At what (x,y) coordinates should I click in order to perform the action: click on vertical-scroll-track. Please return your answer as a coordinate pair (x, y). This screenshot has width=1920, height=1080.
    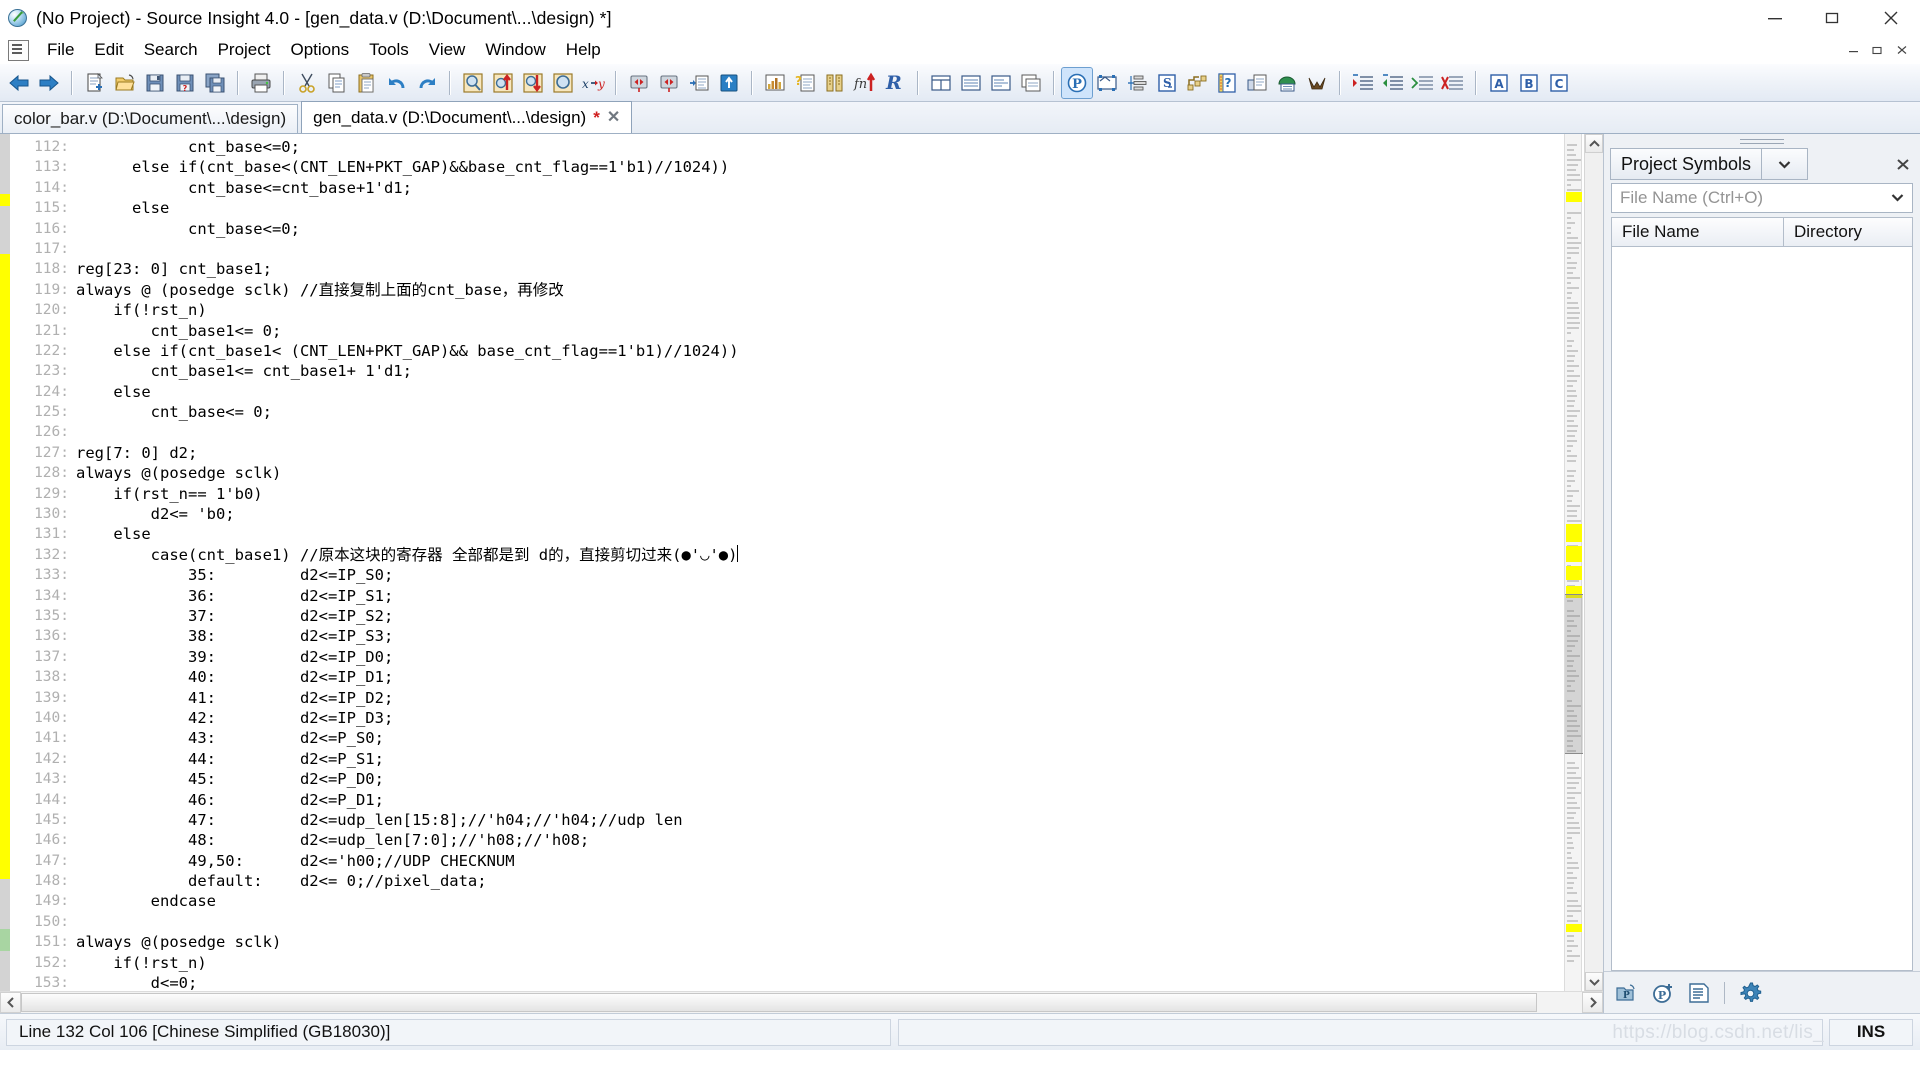
    Looking at the image, I should click on (1594, 562).